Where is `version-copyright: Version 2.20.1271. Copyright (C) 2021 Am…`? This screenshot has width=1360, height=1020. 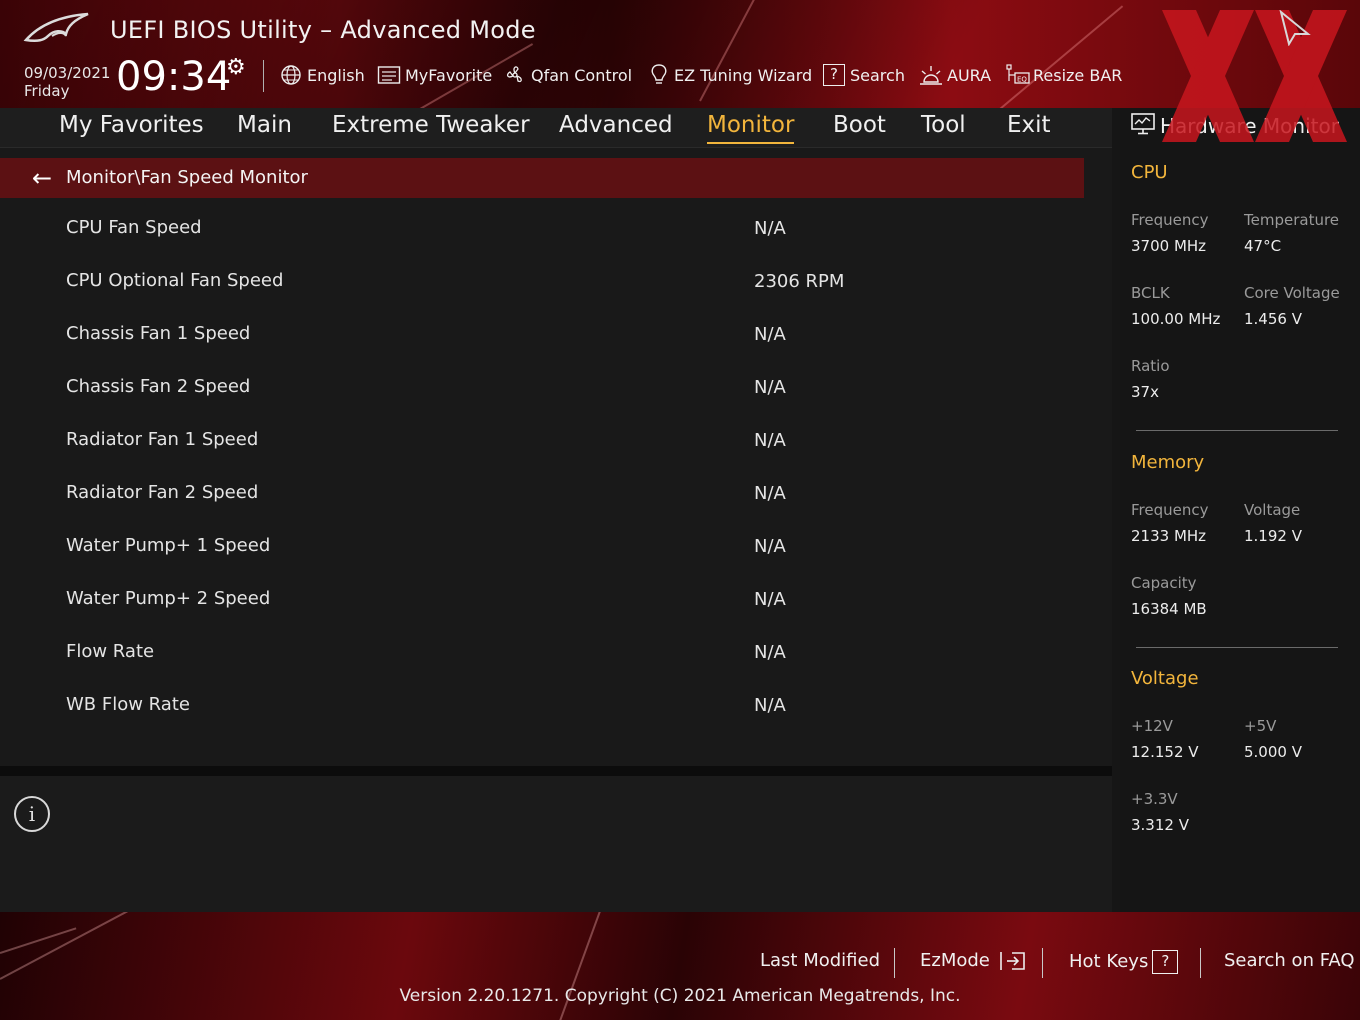
version-copyright: Version 2.20.1271. Copyright (C) 2021 Am… is located at coordinates (680, 996).